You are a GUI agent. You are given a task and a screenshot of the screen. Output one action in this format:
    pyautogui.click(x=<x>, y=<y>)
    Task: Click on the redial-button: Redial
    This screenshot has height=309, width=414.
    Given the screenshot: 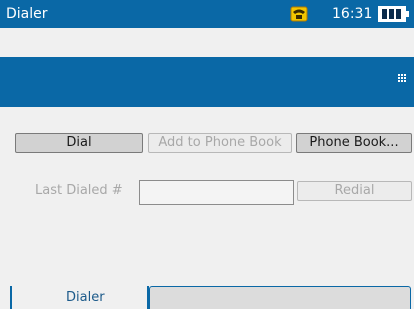 What is the action you would take?
    pyautogui.click(x=354, y=191)
    